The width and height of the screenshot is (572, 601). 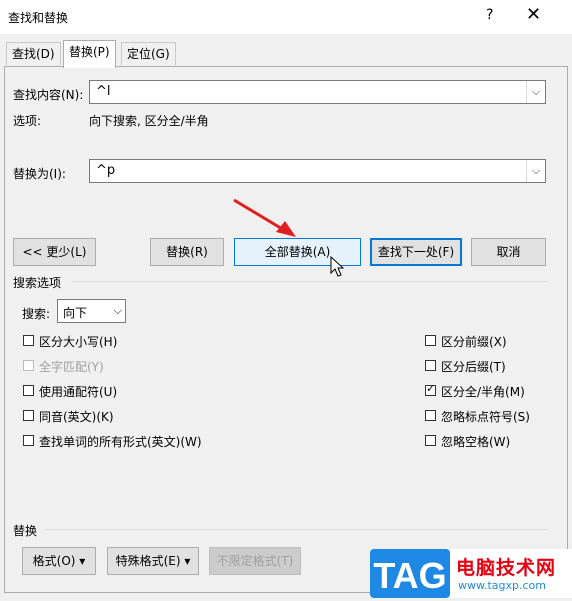 What do you see at coordinates (473, 367) in the screenshot?
I see `match-suffix-label: 区分后缀(T)` at bounding box center [473, 367].